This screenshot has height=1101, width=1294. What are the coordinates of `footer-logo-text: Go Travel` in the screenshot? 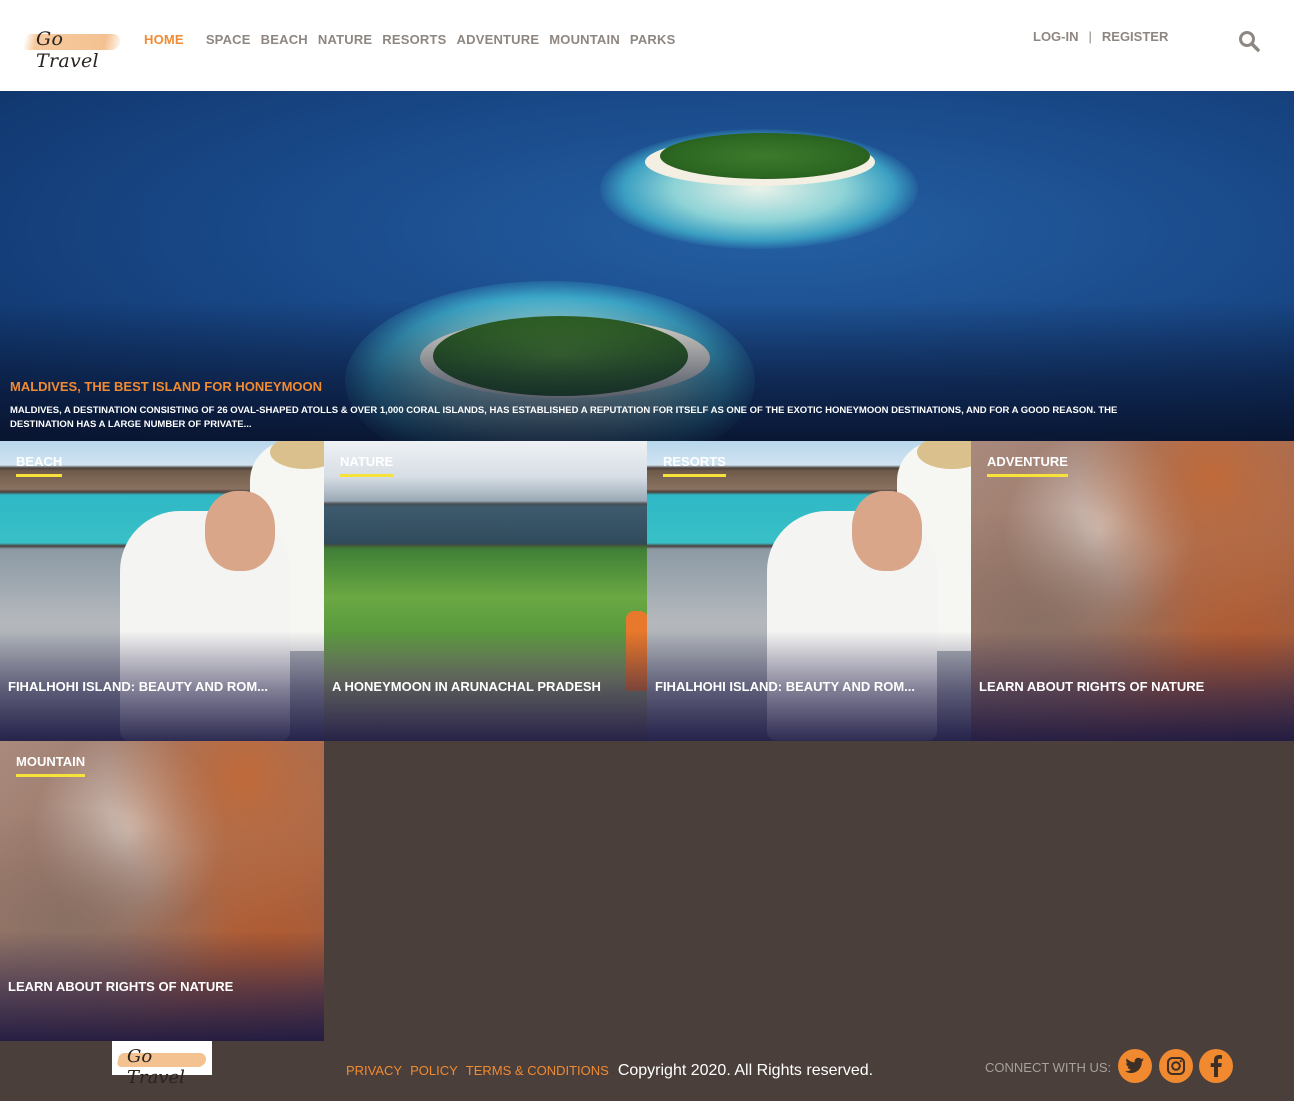 It's located at (156, 1067).